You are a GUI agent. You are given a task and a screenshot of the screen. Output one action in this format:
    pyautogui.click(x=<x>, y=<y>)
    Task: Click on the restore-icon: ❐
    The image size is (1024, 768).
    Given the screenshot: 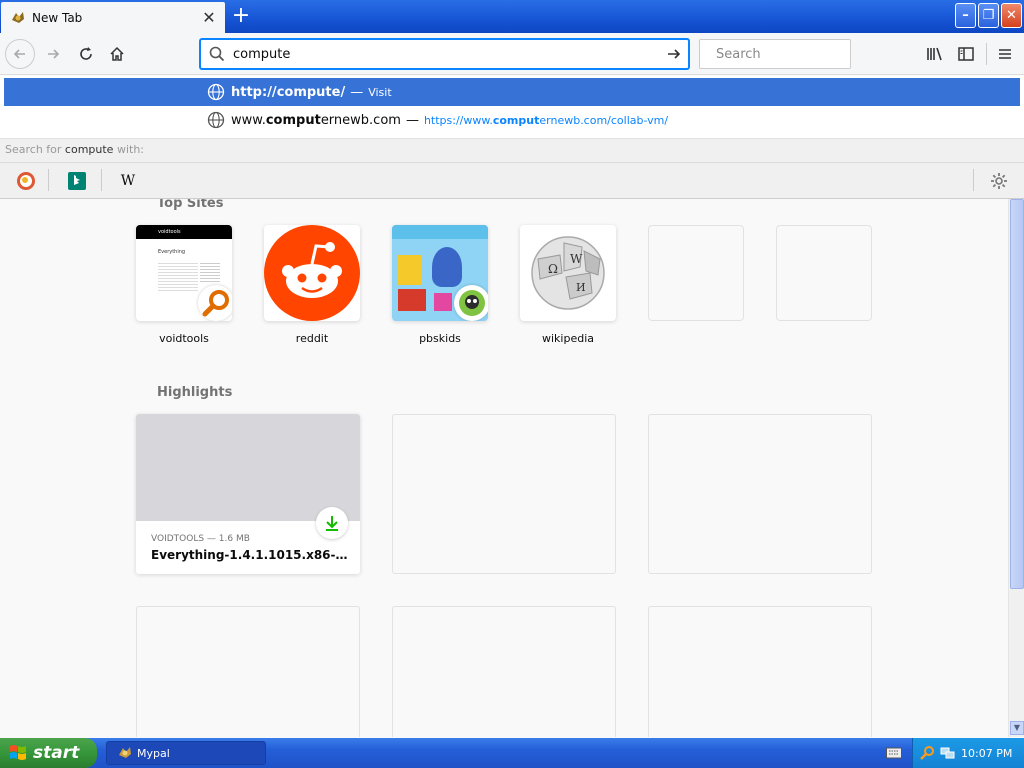 What is the action you would take?
    pyautogui.click(x=988, y=15)
    